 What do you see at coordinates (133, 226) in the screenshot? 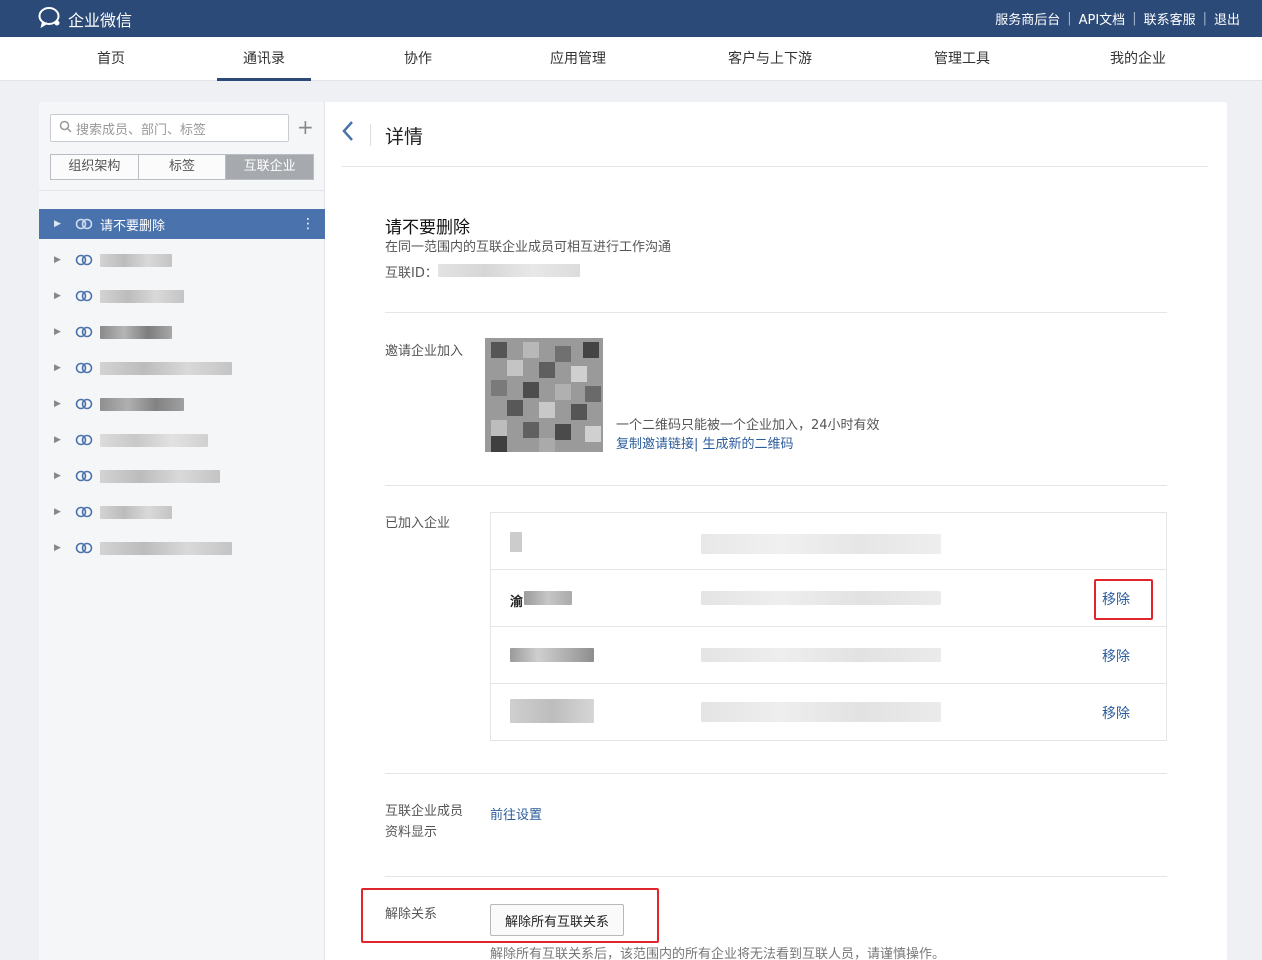
I see `tree-item-label: 请不要删除` at bounding box center [133, 226].